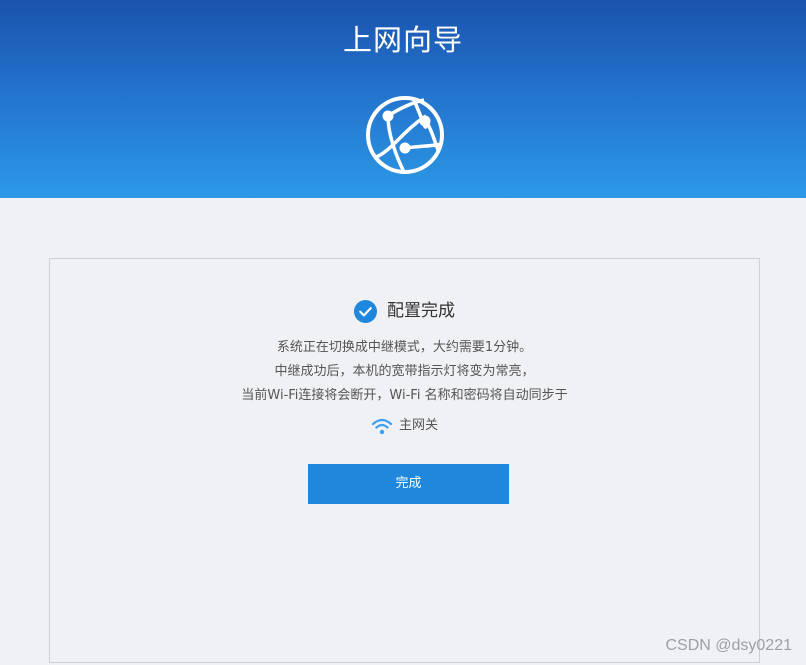  I want to click on gateway-label: 主网关, so click(418, 425).